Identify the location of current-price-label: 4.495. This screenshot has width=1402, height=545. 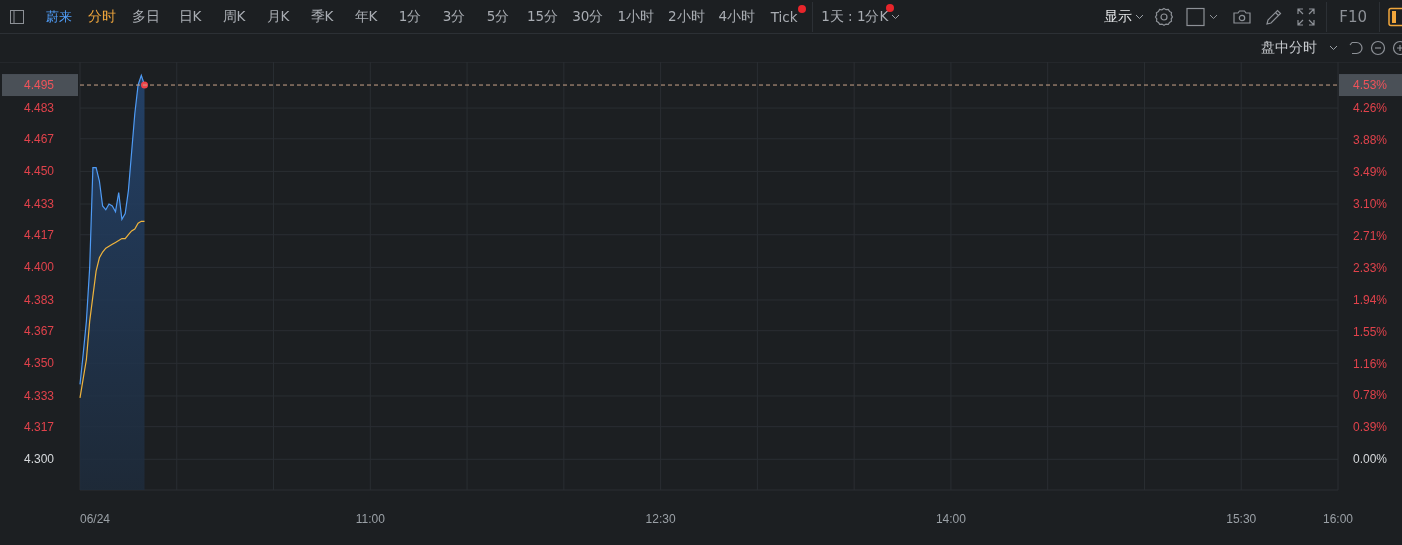
(40, 85).